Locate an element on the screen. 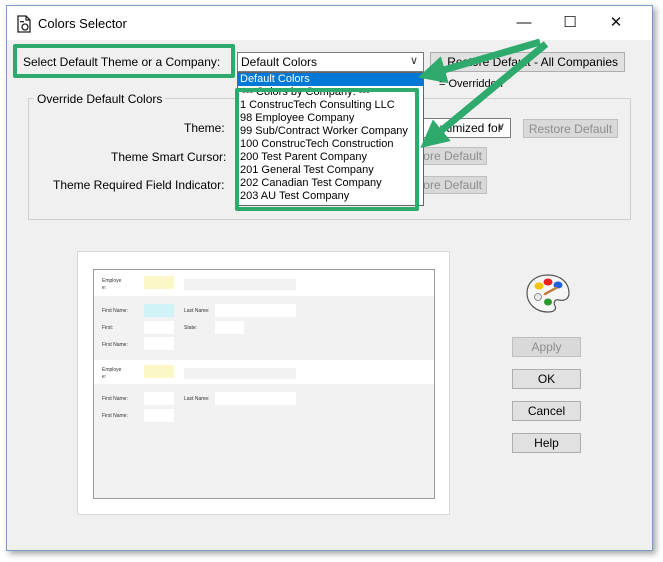 The image size is (663, 562). overridden-legend: = Overridden is located at coordinates (471, 84).